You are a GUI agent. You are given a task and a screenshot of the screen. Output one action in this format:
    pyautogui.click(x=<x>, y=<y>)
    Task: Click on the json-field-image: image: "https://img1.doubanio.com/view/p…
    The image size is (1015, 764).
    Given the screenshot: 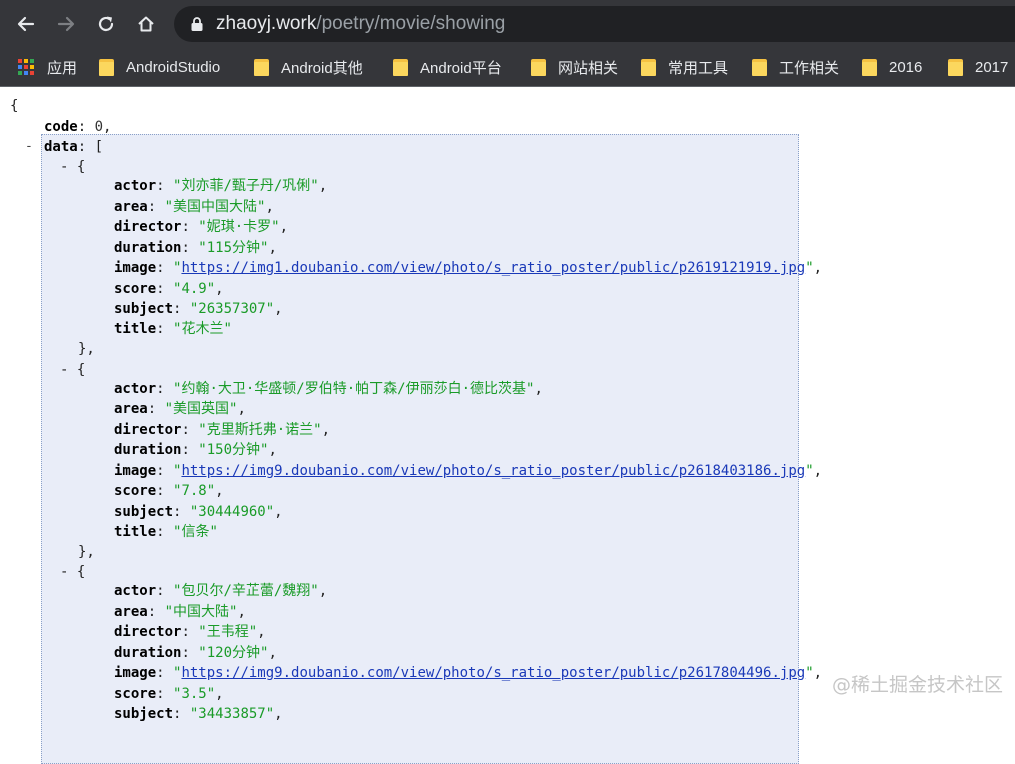 What is the action you would take?
    pyautogui.click(x=468, y=268)
    